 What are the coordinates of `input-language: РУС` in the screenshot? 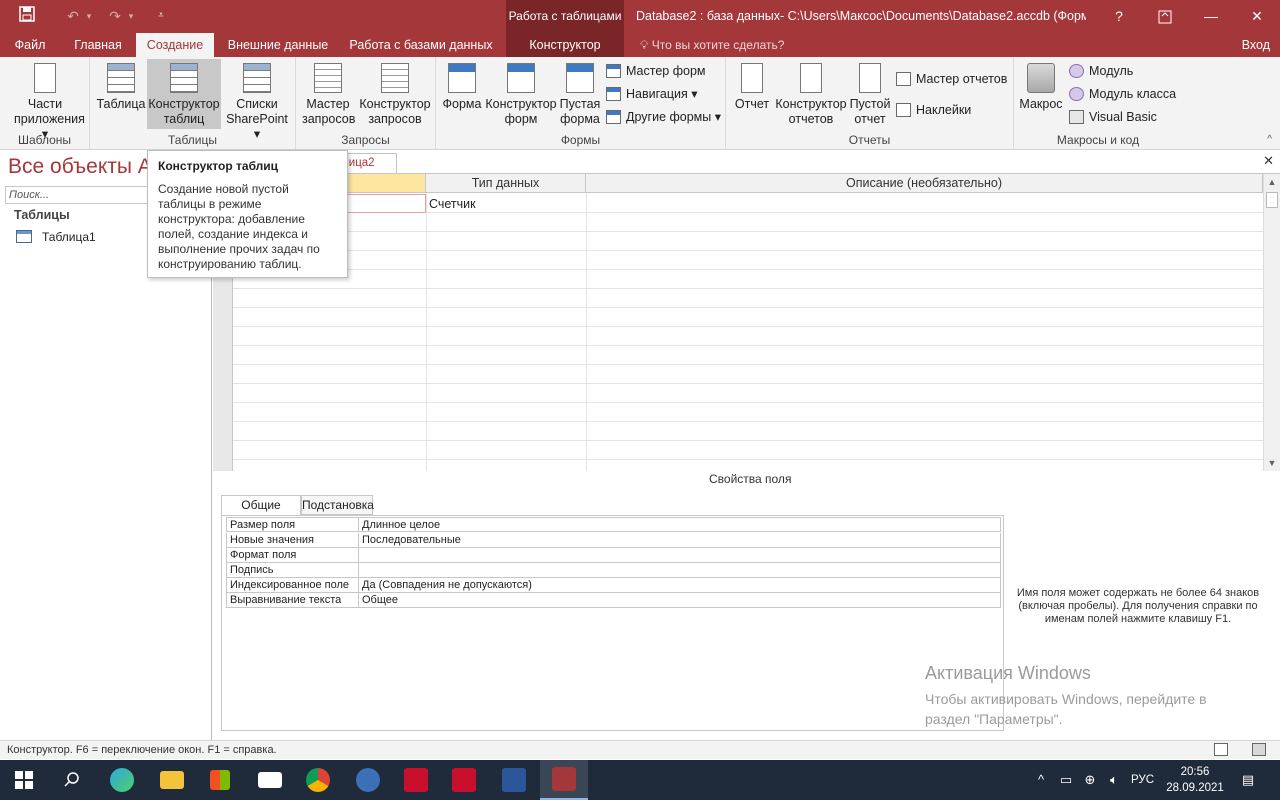 It's located at (1142, 780).